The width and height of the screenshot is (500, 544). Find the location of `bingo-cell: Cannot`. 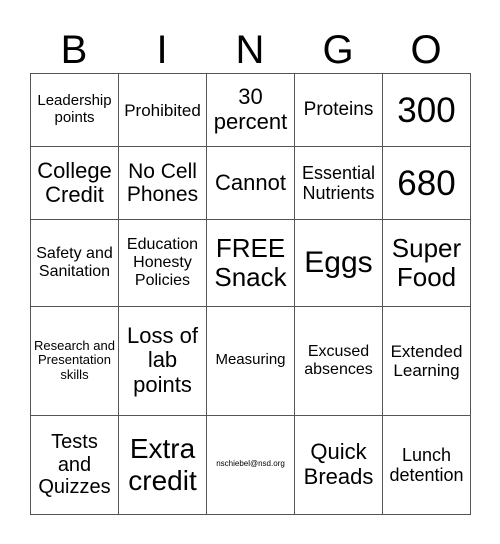

bingo-cell: Cannot is located at coordinates (250, 183).